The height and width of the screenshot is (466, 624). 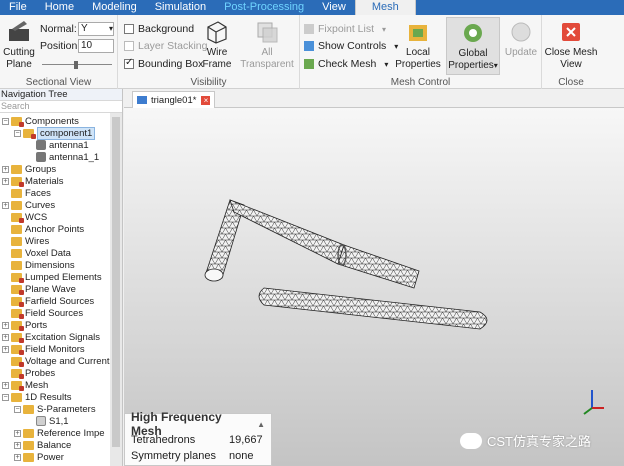 I want to click on tree-item-plane-wave: Plane Wave, so click(x=43, y=289).